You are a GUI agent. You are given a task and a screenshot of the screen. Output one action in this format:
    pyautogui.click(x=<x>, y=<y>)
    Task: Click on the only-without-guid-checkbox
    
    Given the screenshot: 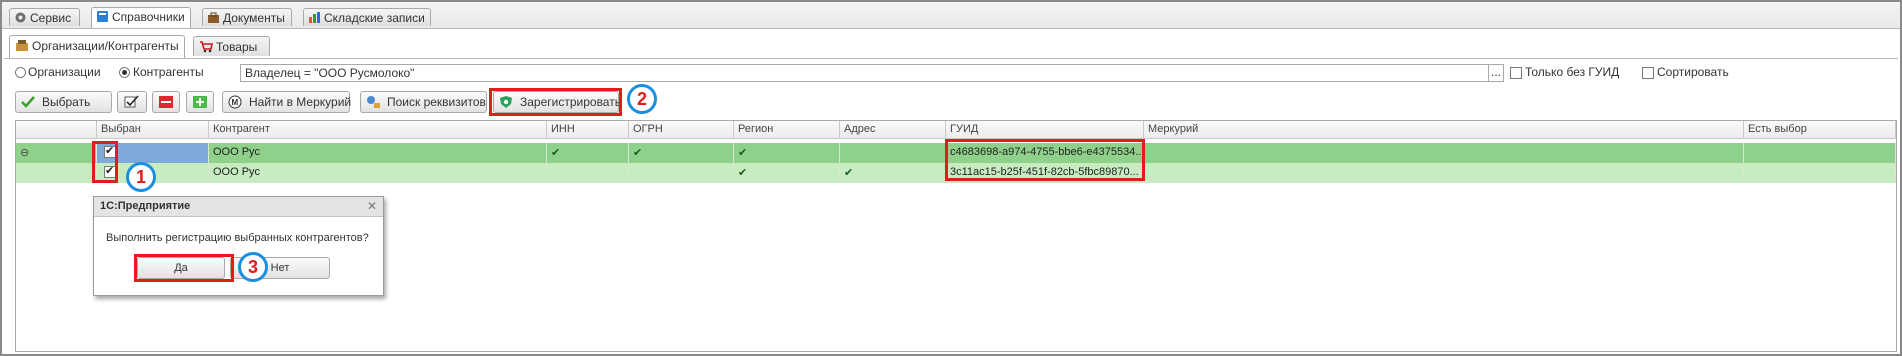 What is the action you would take?
    pyautogui.click(x=1516, y=73)
    